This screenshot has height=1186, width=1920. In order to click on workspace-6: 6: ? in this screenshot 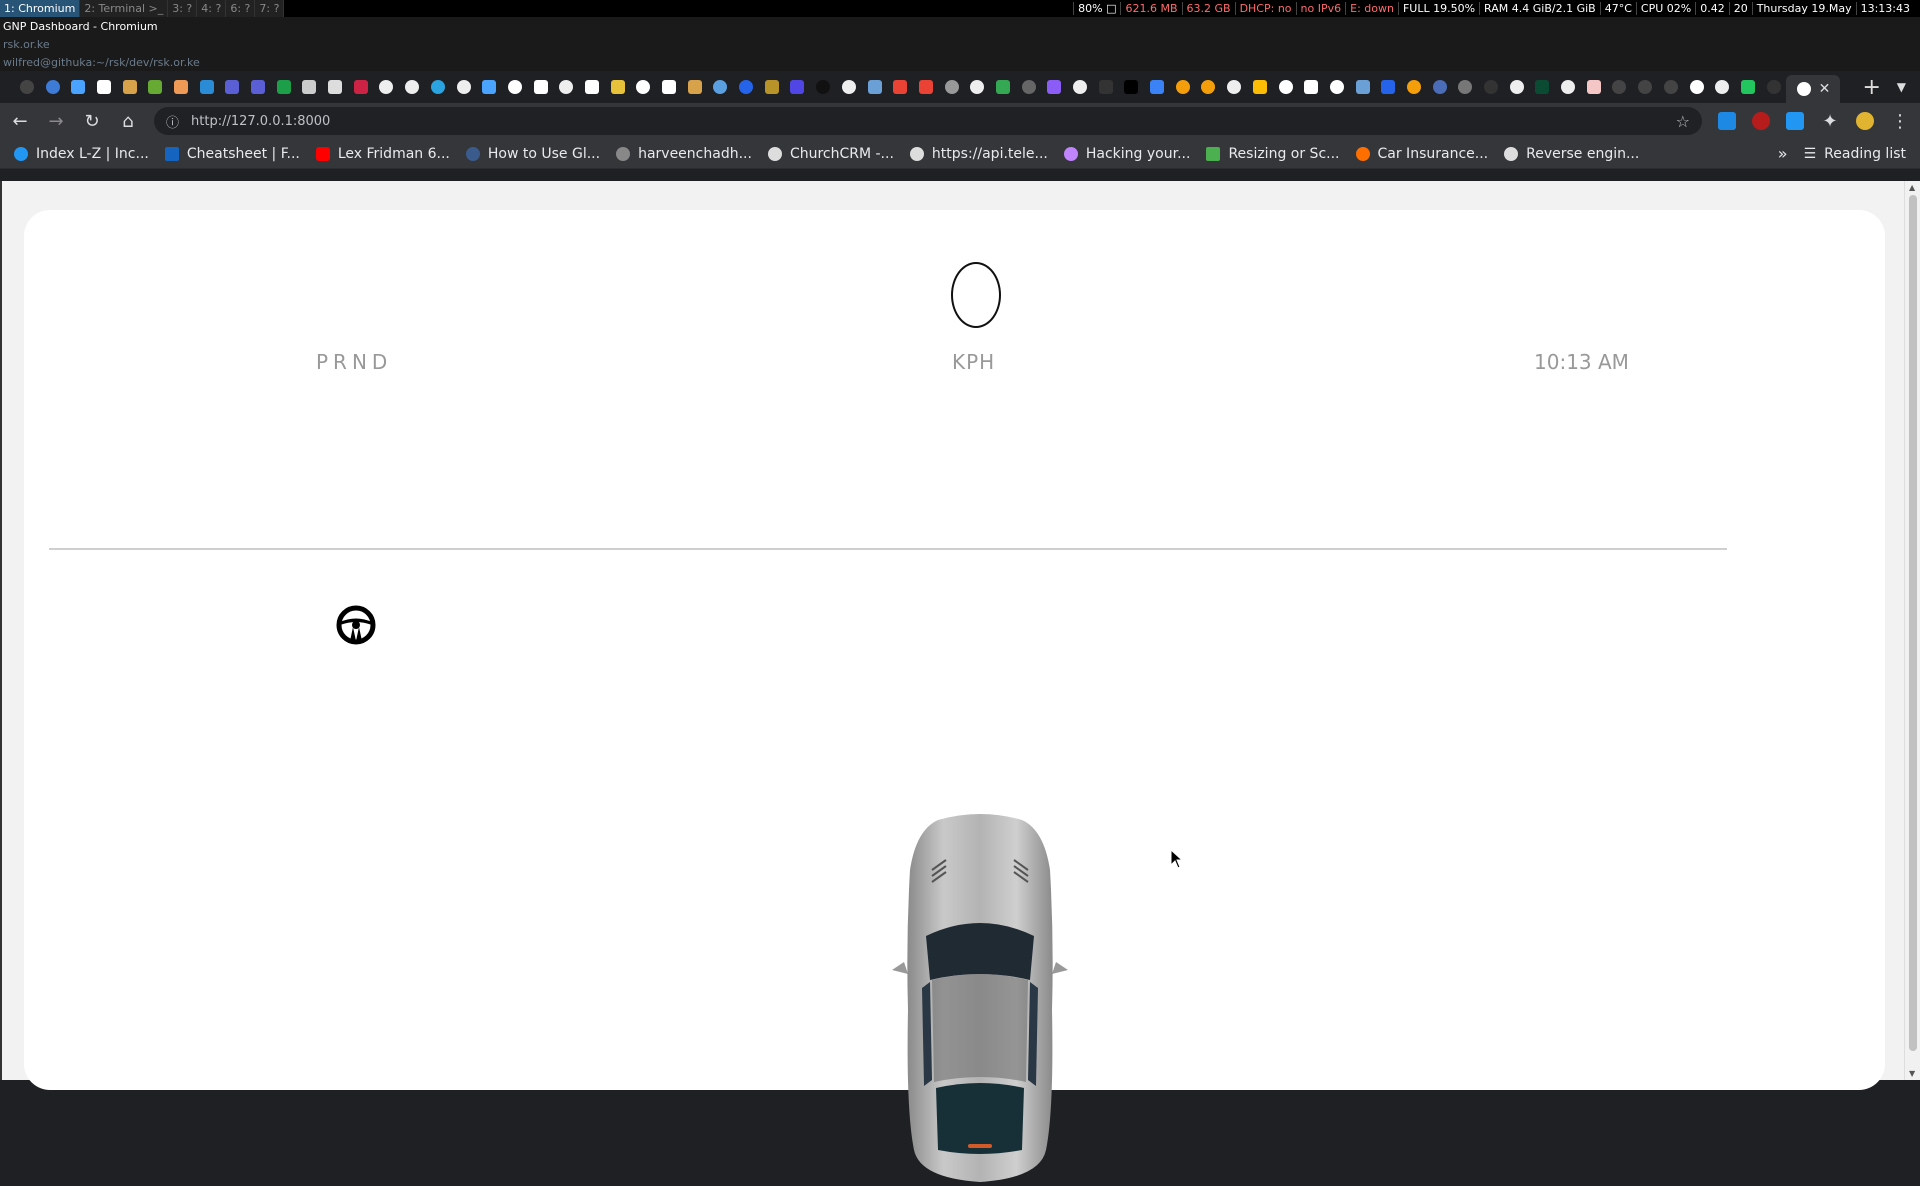, I will do `click(241, 8)`.